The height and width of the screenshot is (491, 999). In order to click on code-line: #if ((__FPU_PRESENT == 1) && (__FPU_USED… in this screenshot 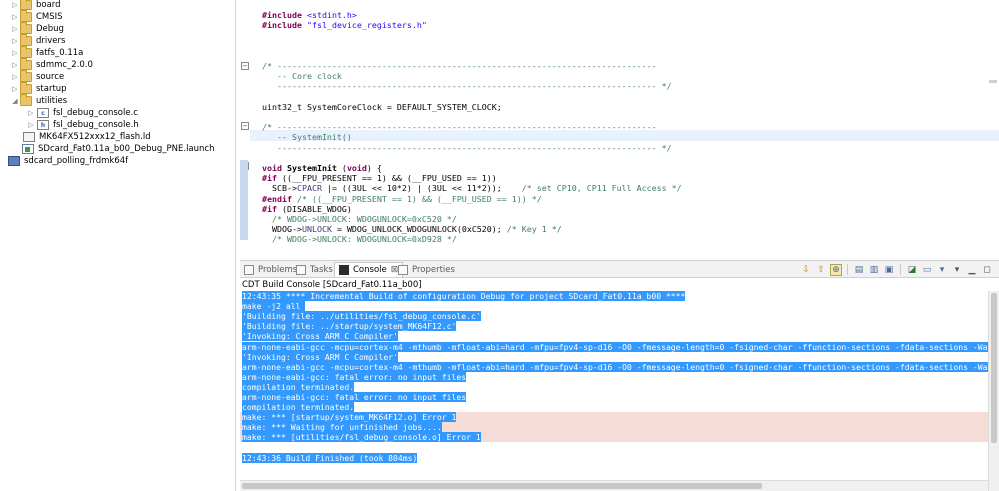, I will do `click(379, 178)`.